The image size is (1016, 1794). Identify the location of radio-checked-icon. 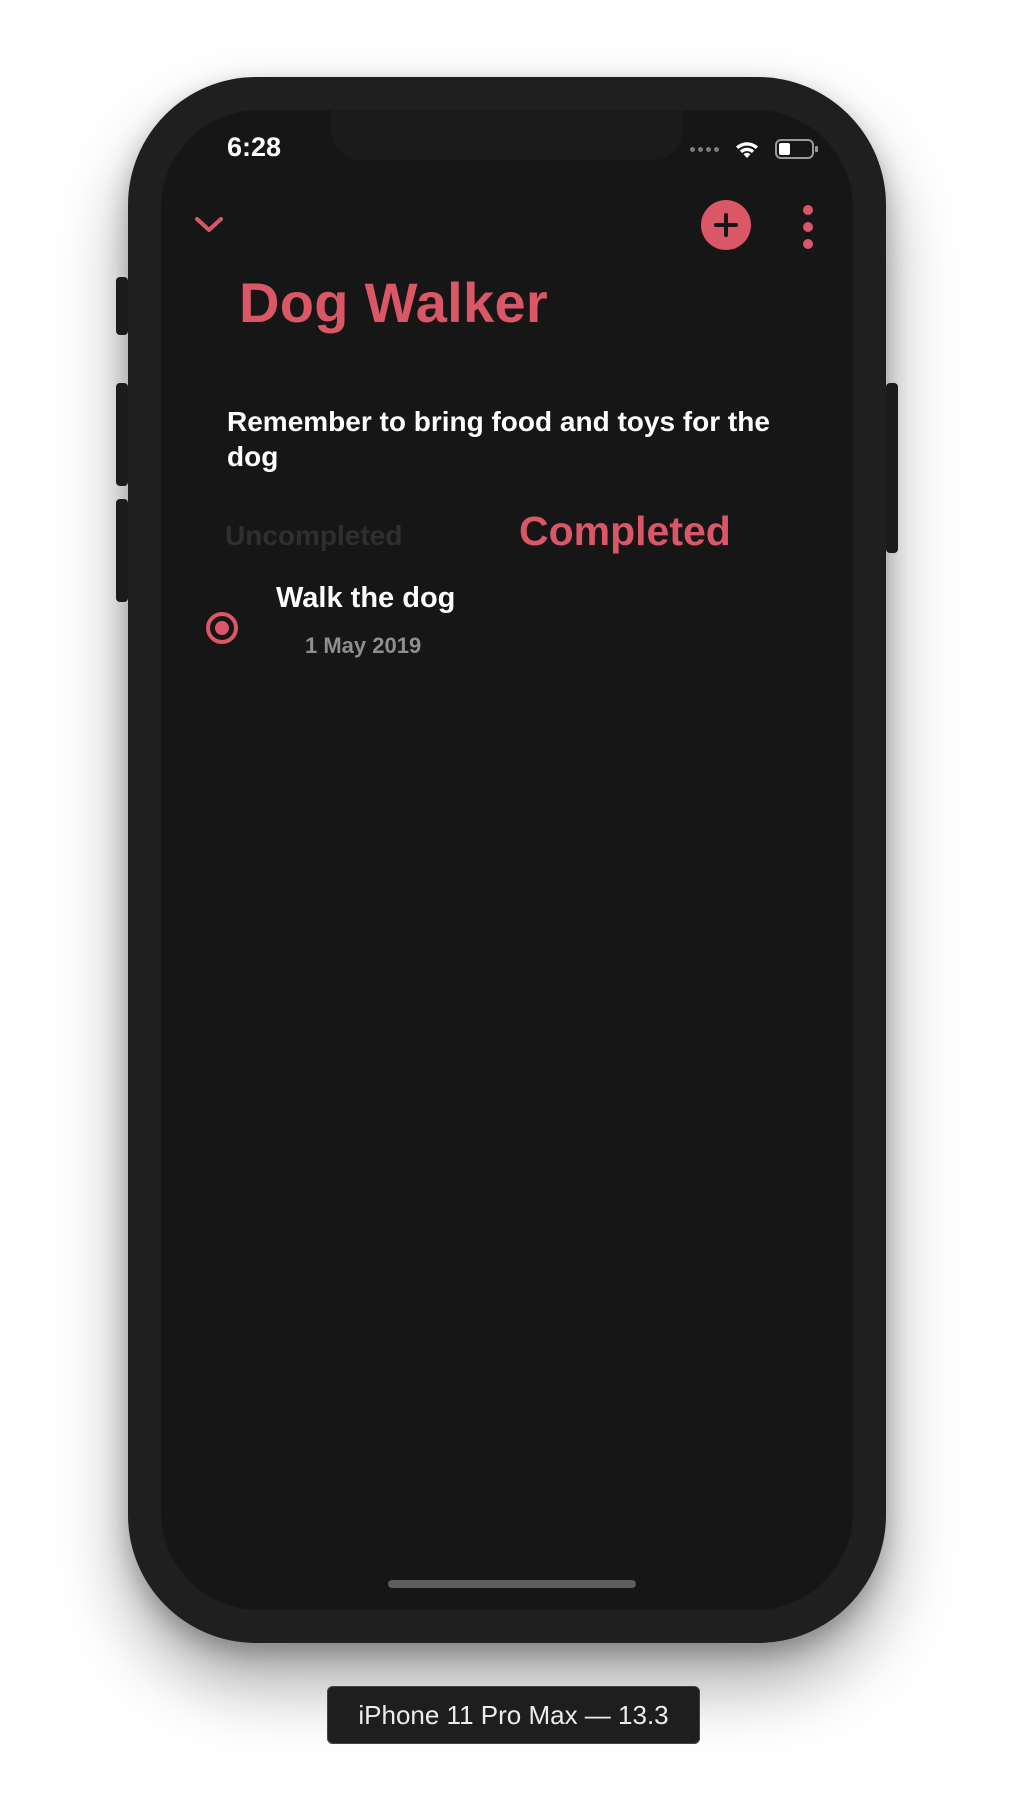
(222, 628).